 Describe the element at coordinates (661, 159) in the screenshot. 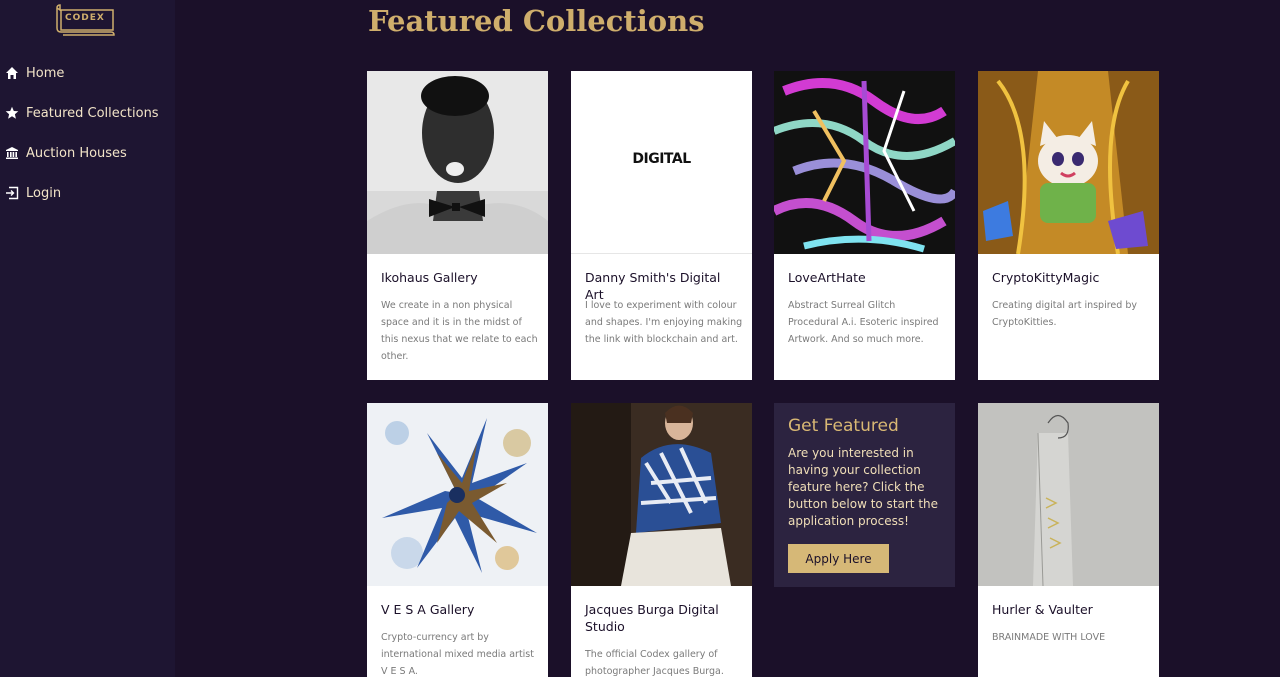

I see `digital-image-text: DIGITAL` at that location.